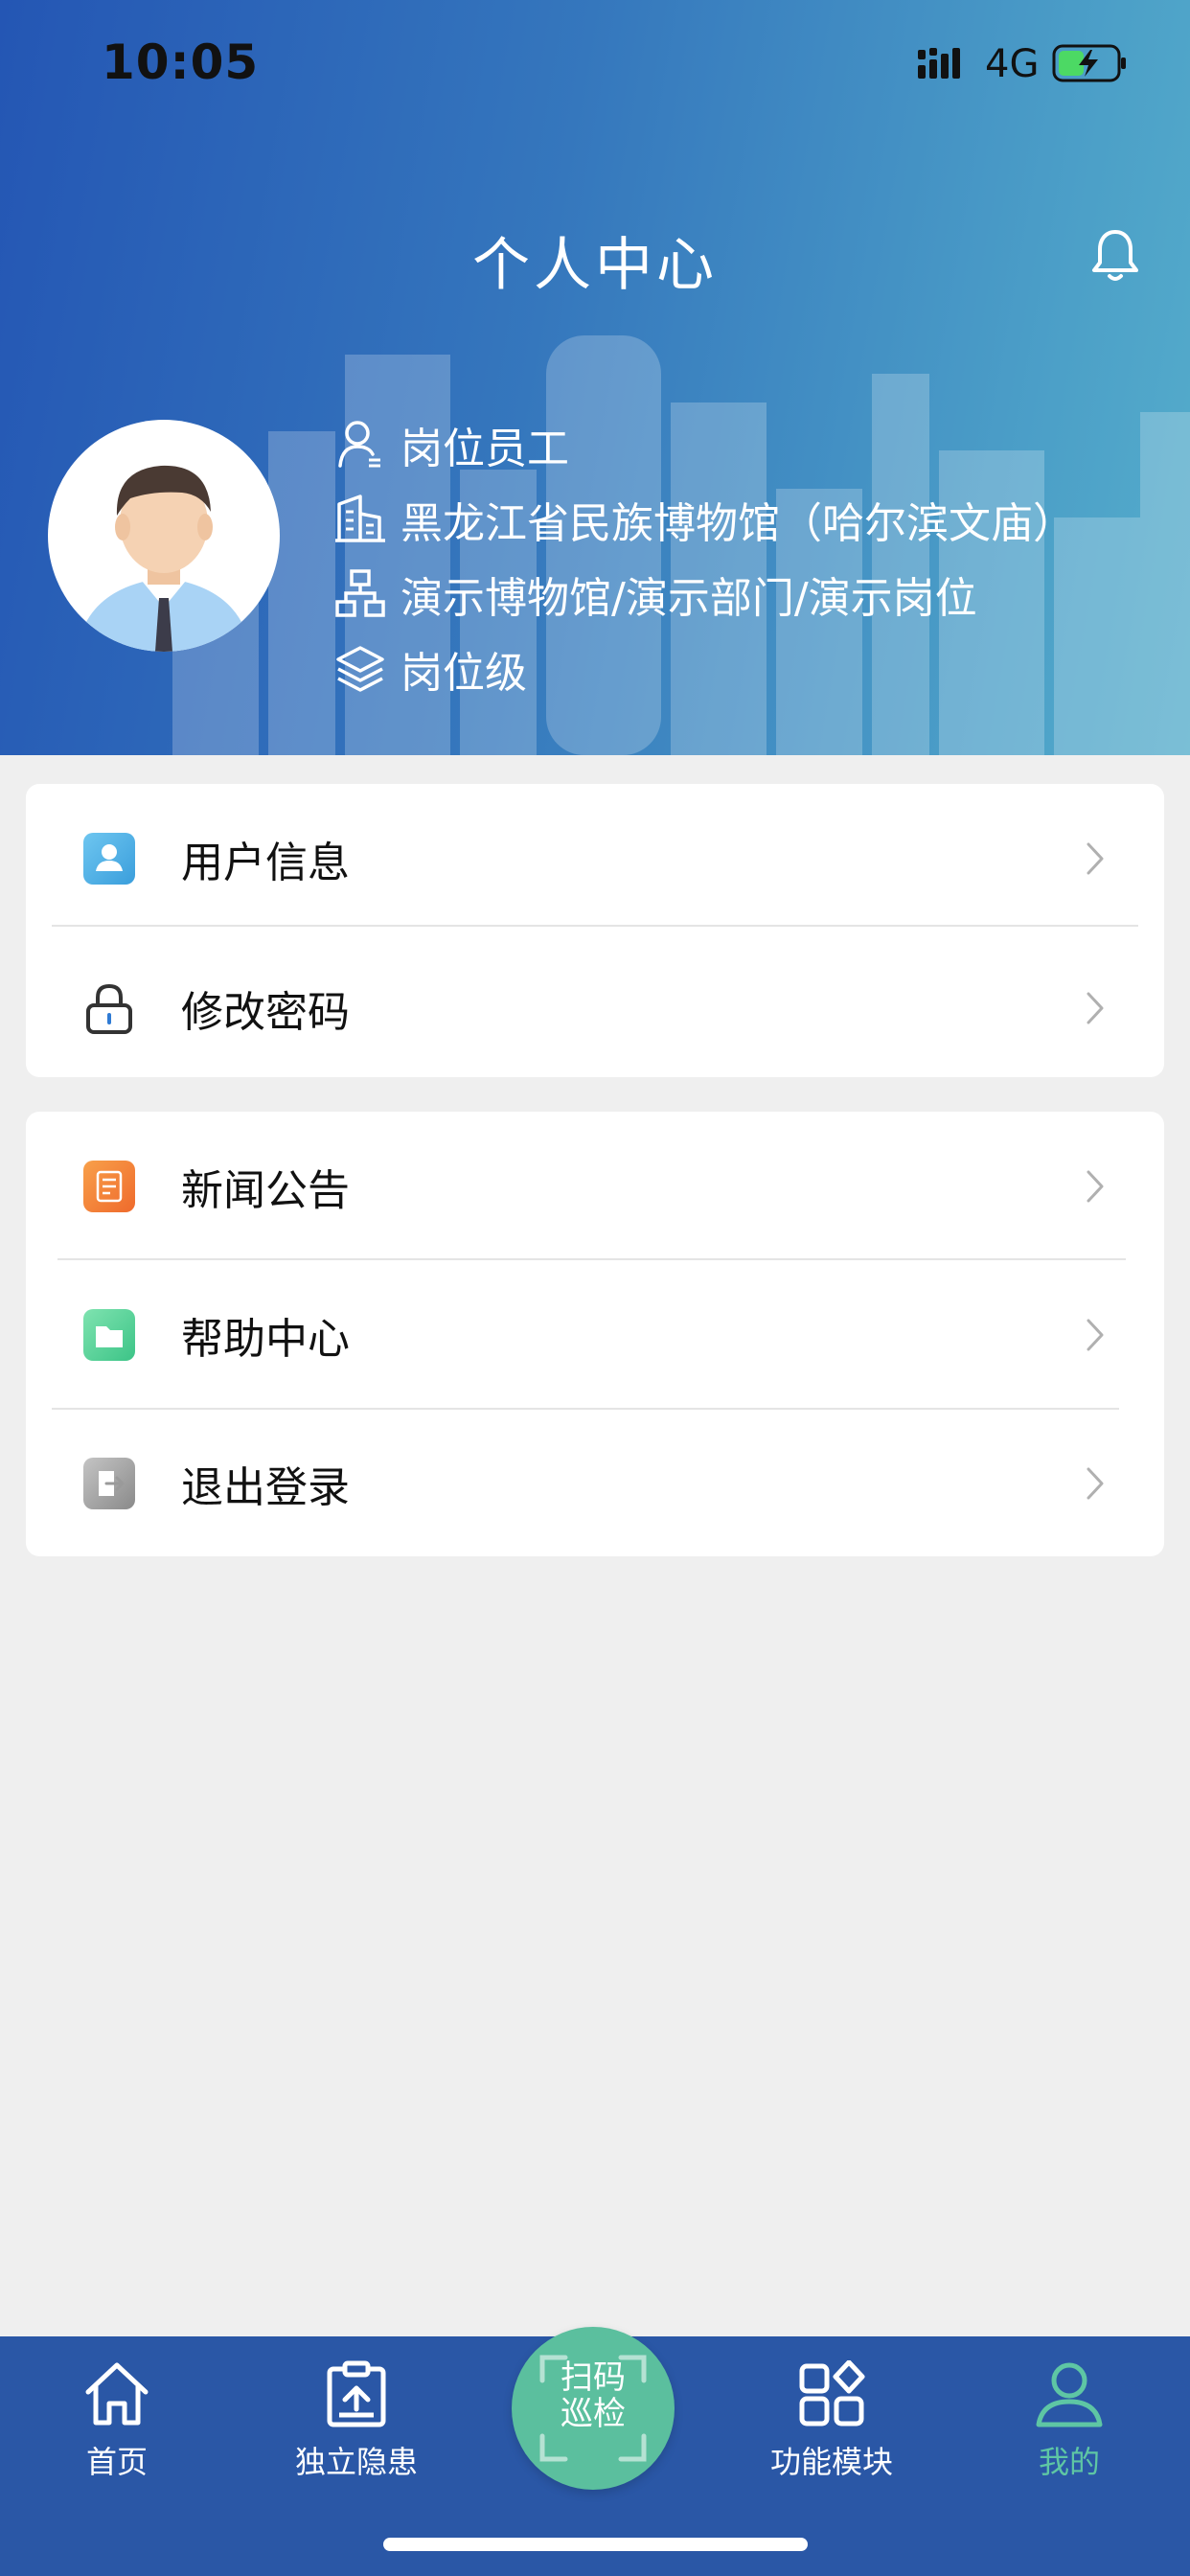 This screenshot has height=2576, width=1190. I want to click on tab-label: 首页, so click(117, 2462).